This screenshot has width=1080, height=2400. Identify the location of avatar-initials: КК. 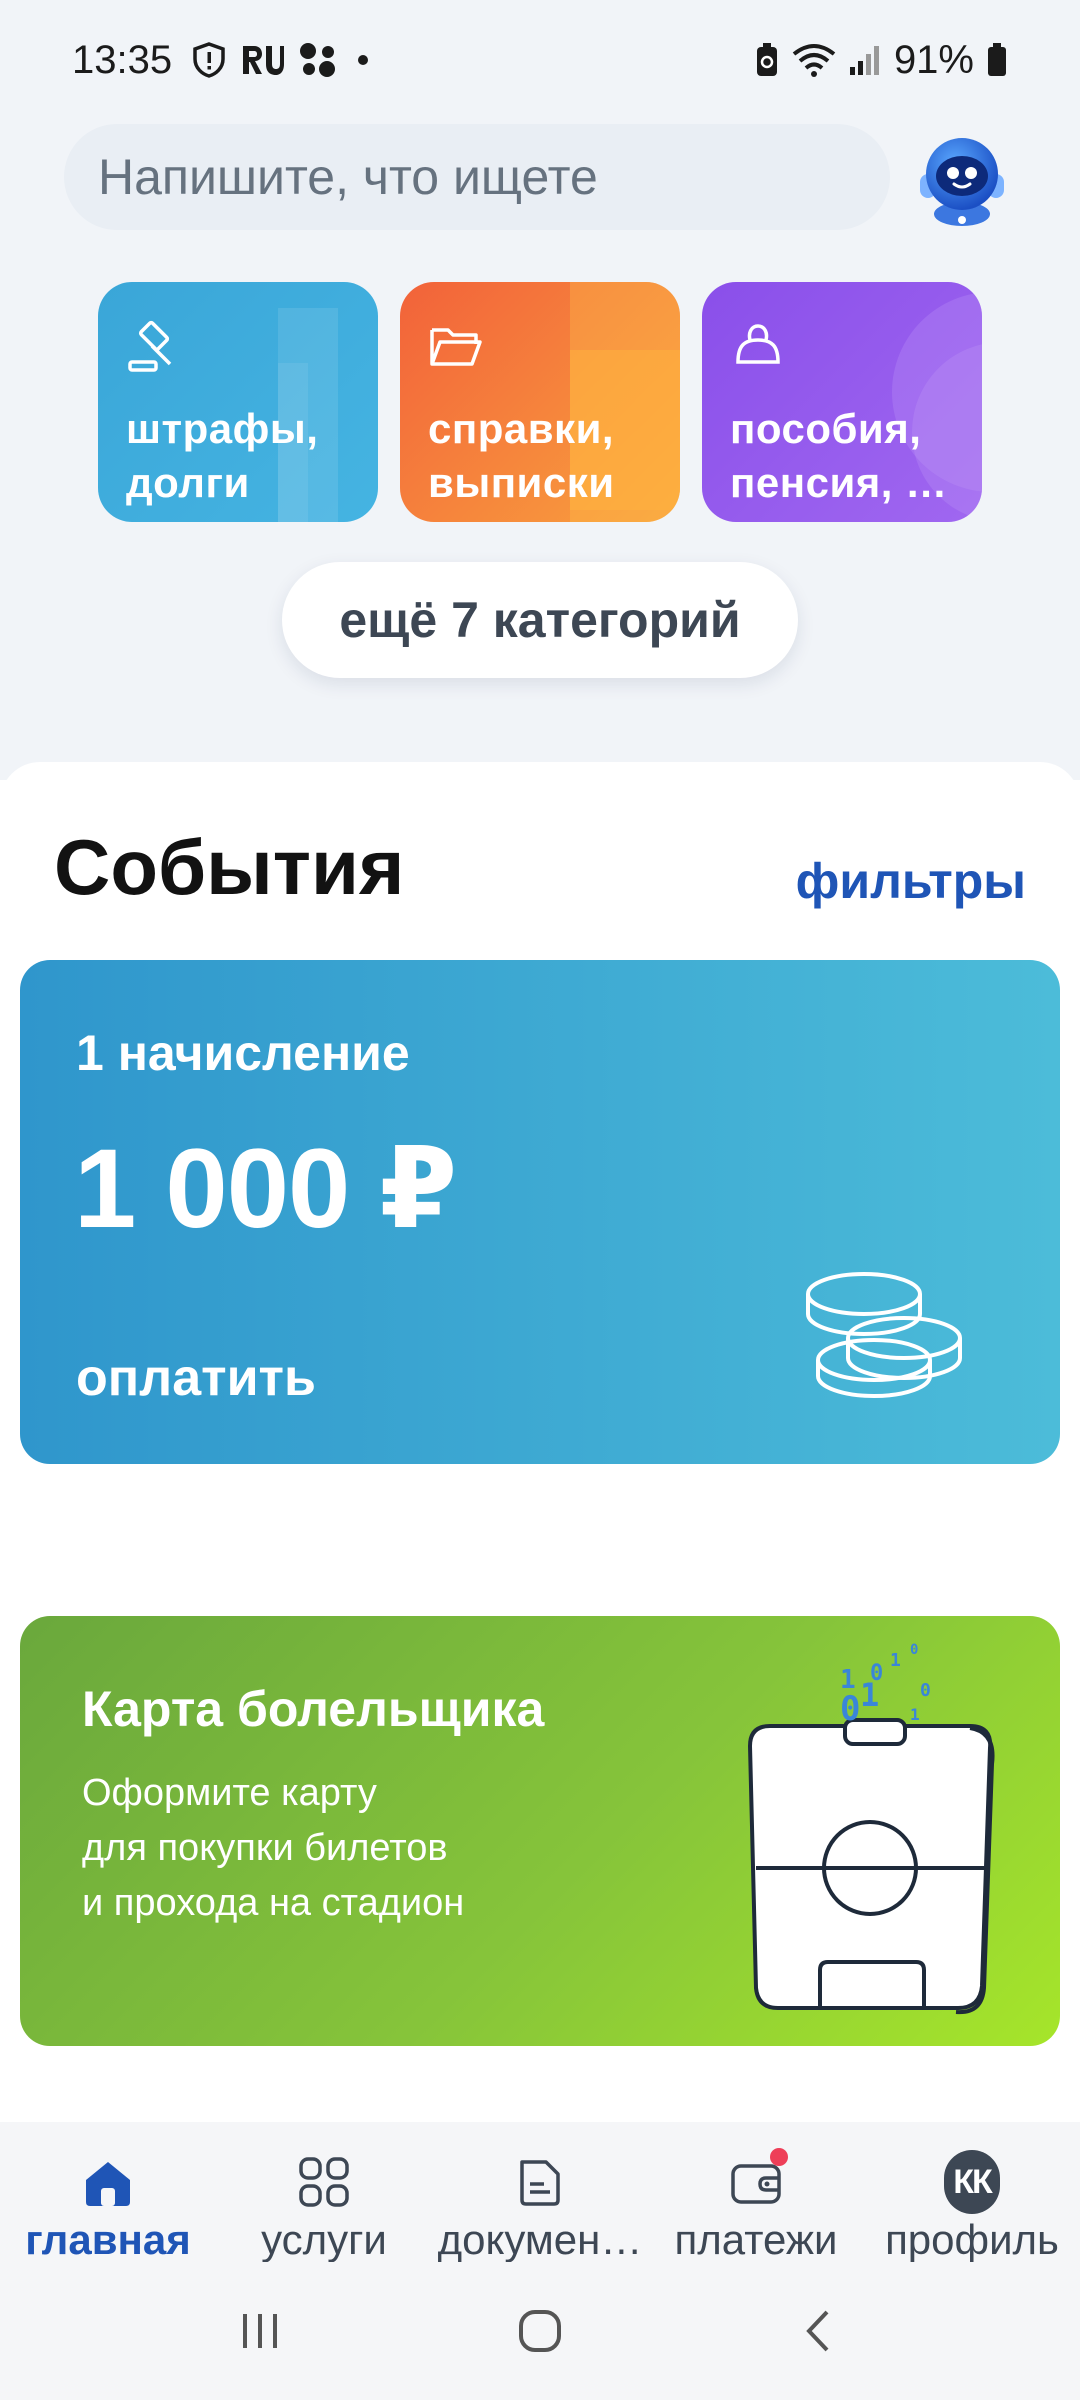
(972, 2182).